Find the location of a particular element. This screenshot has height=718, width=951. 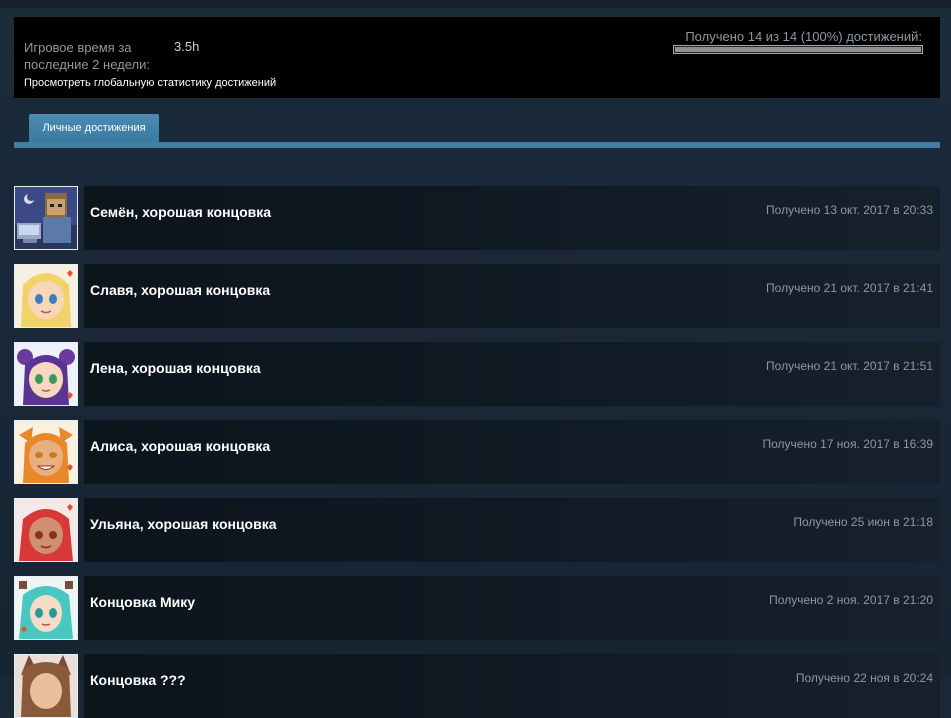

achievement-title: Ульяна, хорошая концовка is located at coordinates (183, 524).